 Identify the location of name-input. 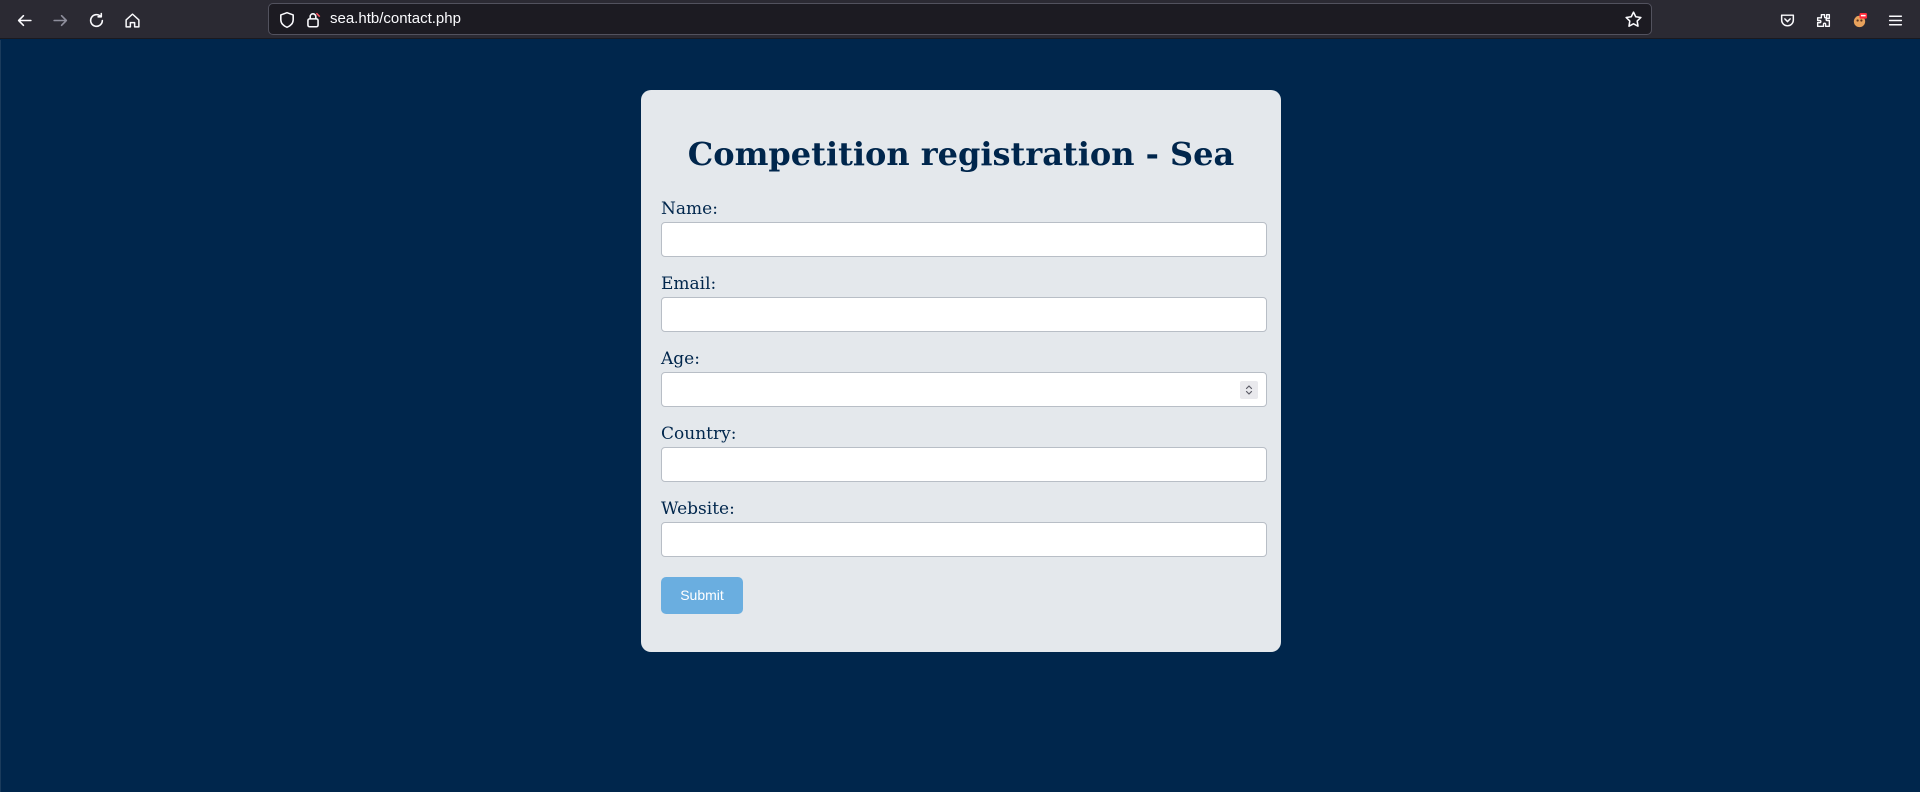
(964, 239).